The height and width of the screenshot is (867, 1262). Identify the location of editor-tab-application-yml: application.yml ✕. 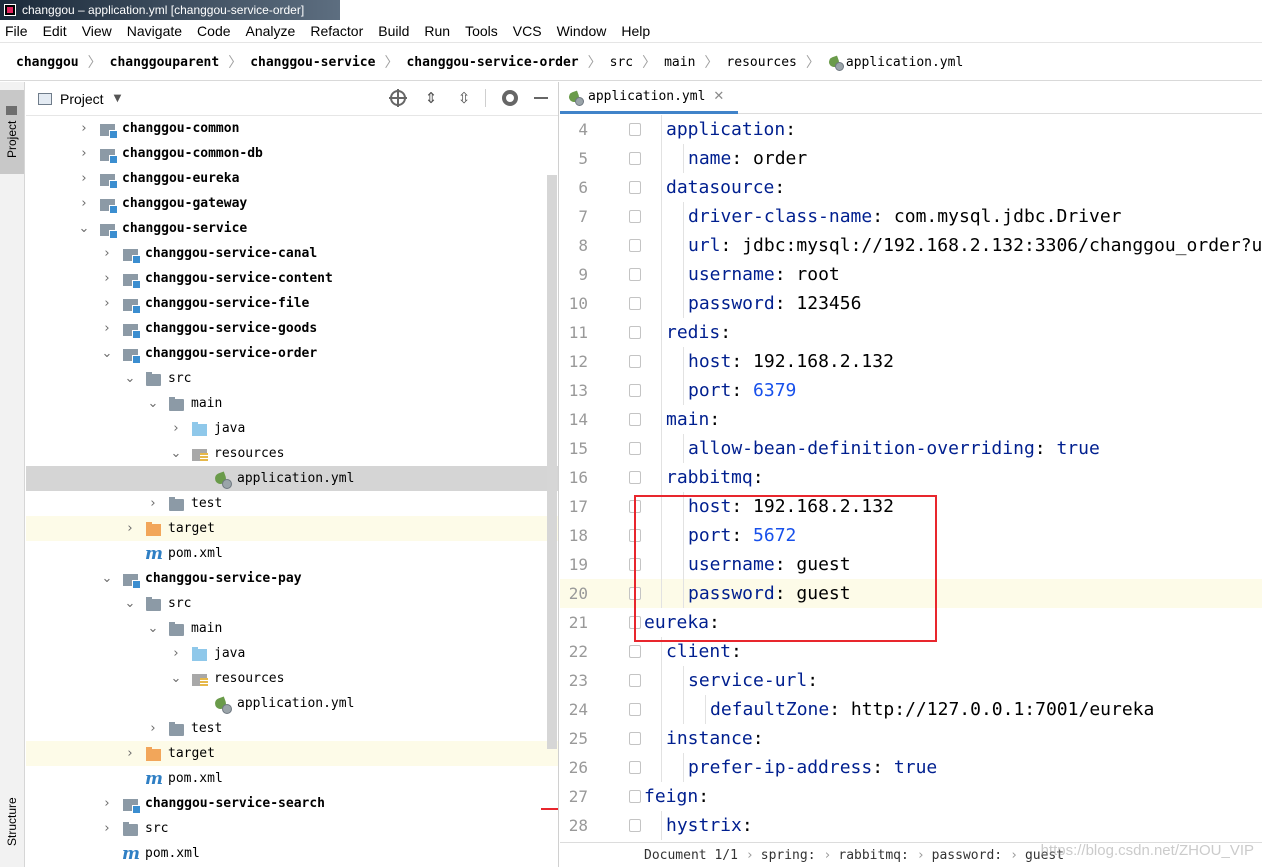
(649, 98).